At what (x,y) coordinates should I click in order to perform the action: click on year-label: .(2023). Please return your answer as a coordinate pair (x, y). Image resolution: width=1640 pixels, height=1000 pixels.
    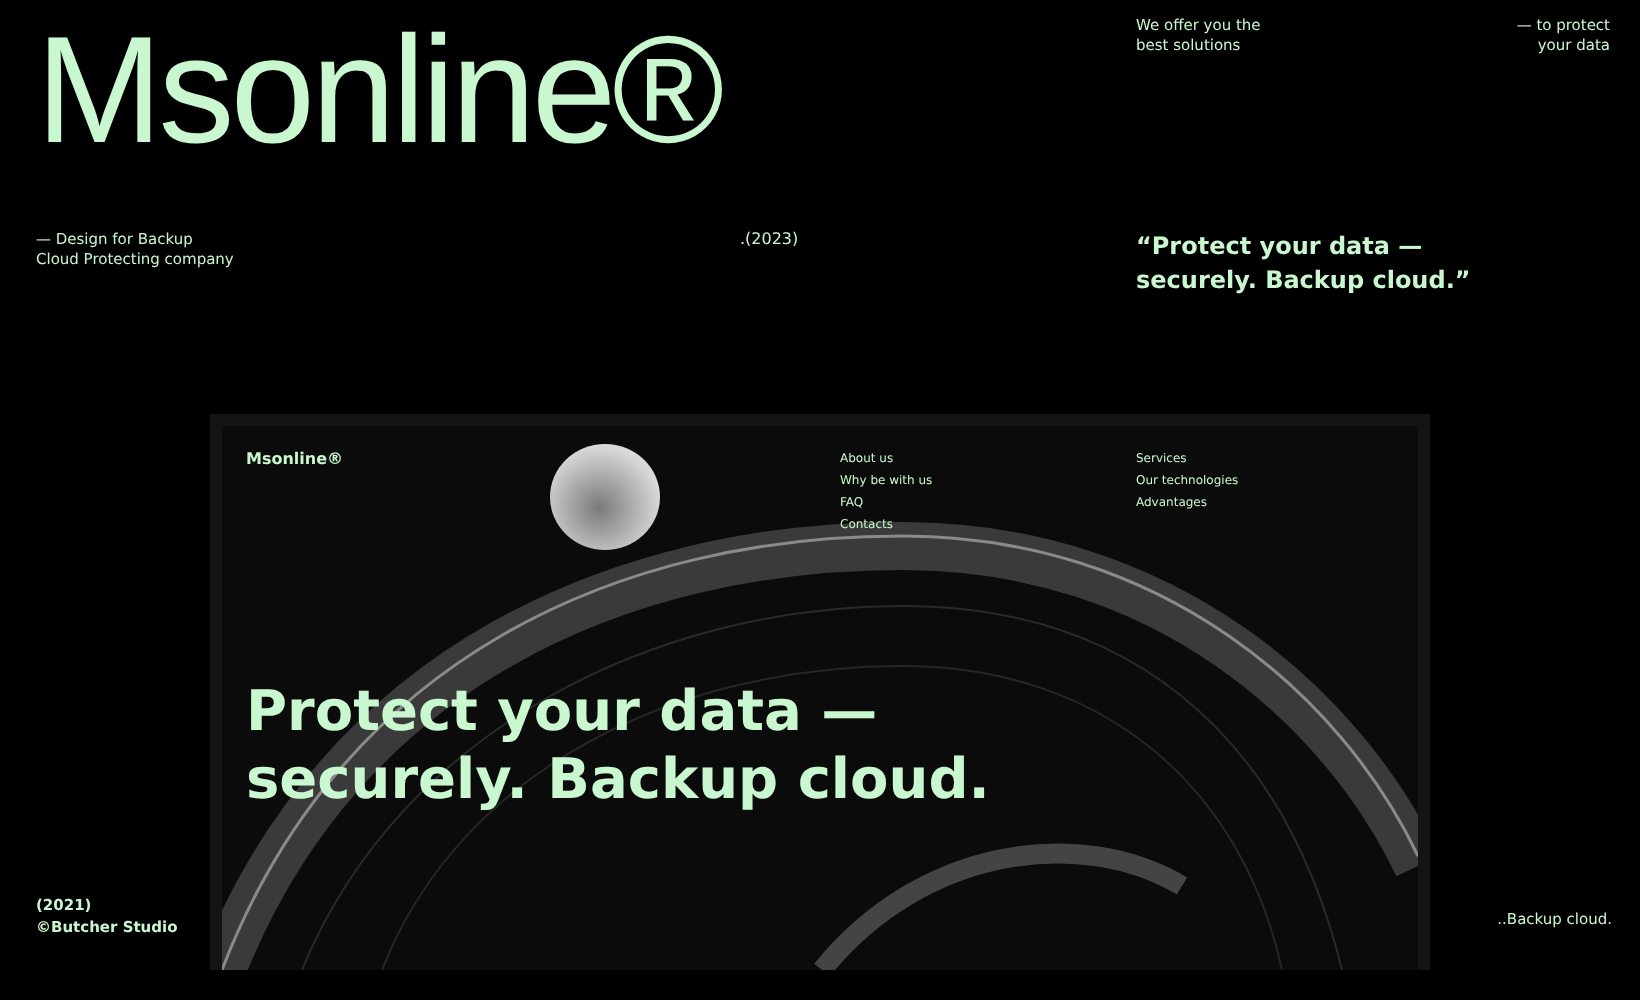
    Looking at the image, I should click on (769, 241).